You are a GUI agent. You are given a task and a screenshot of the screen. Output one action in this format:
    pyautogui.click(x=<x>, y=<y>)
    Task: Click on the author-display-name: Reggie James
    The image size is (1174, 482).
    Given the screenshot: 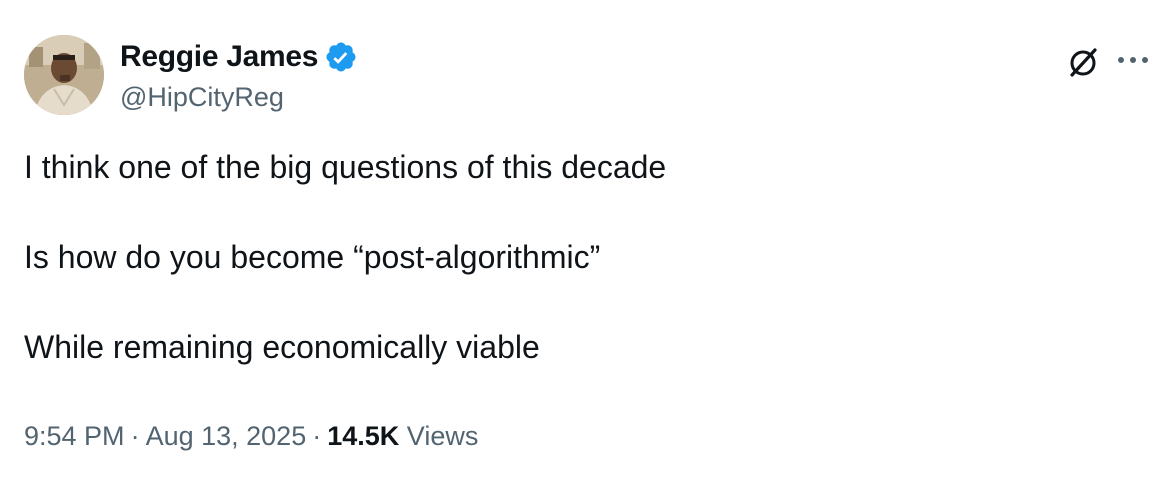 What is the action you would take?
    pyautogui.click(x=219, y=57)
    